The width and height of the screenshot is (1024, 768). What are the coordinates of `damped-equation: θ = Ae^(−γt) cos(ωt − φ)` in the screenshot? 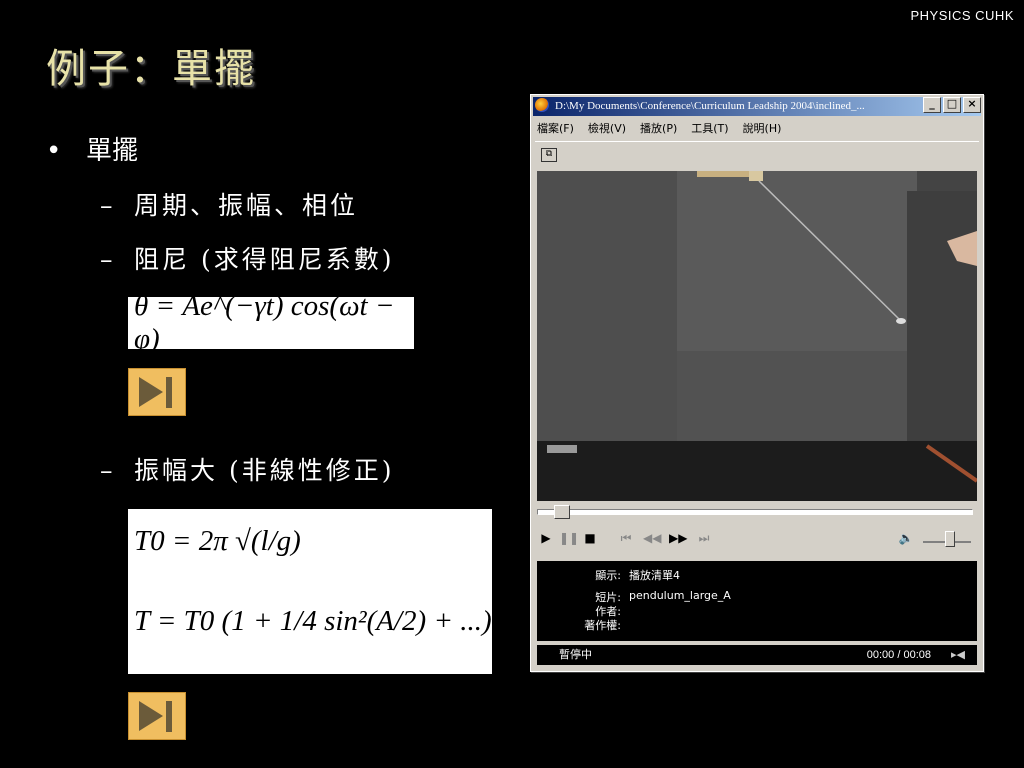 It's located at (271, 322).